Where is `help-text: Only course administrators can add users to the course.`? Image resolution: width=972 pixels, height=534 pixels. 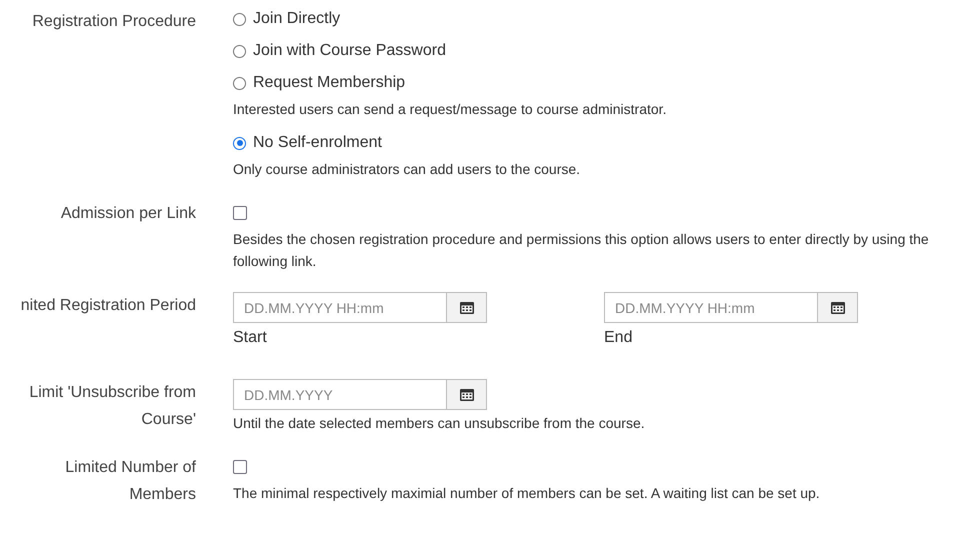
help-text: Only course administrators can add users to the course. is located at coordinates (407, 169).